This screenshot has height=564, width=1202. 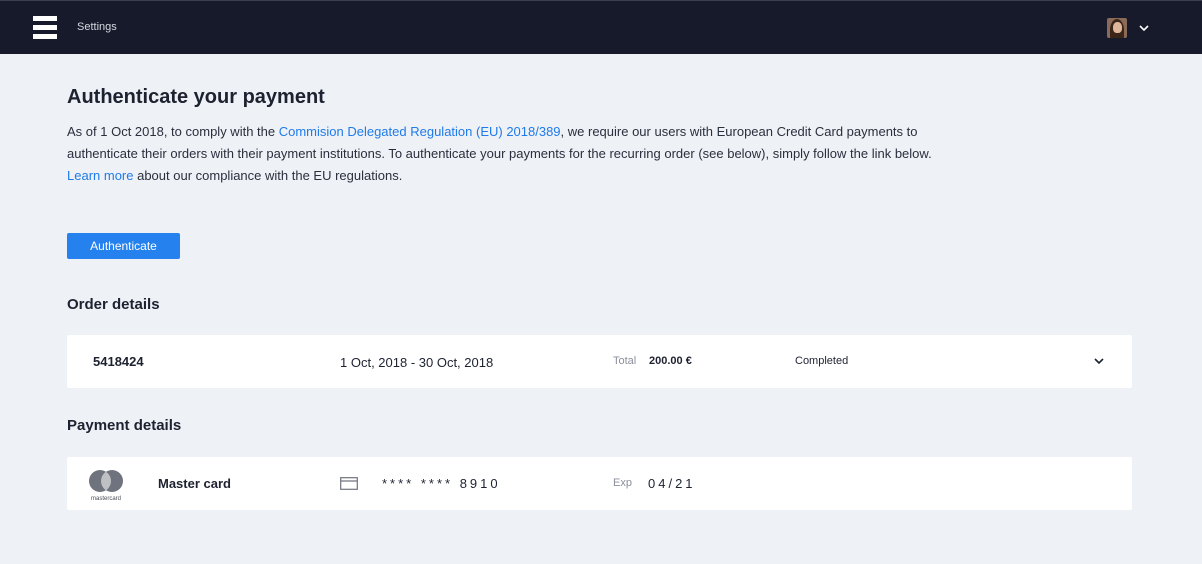 I want to click on mastercard-logo-icon: mastercard, so click(x=106, y=486).